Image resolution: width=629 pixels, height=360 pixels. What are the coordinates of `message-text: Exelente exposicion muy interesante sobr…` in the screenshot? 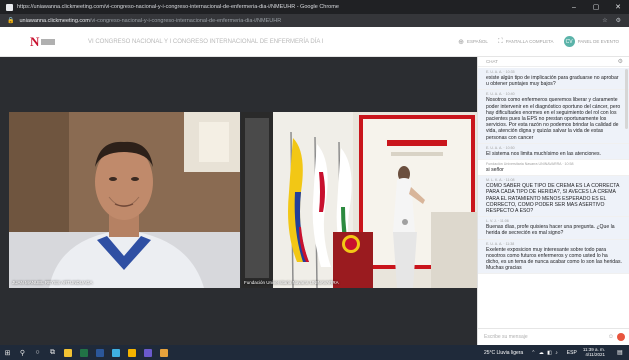 It's located at (554, 259).